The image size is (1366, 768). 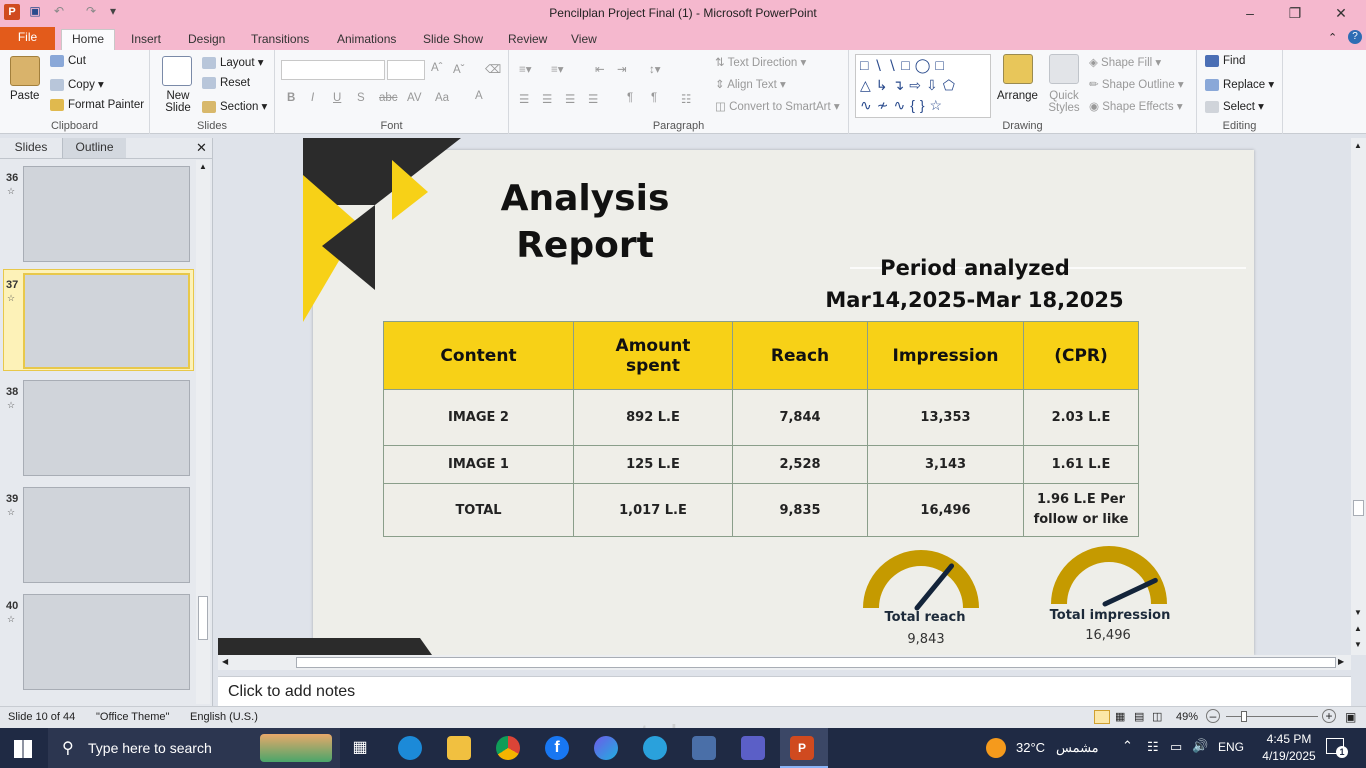 I want to click on bold-button: B, so click(x=291, y=98).